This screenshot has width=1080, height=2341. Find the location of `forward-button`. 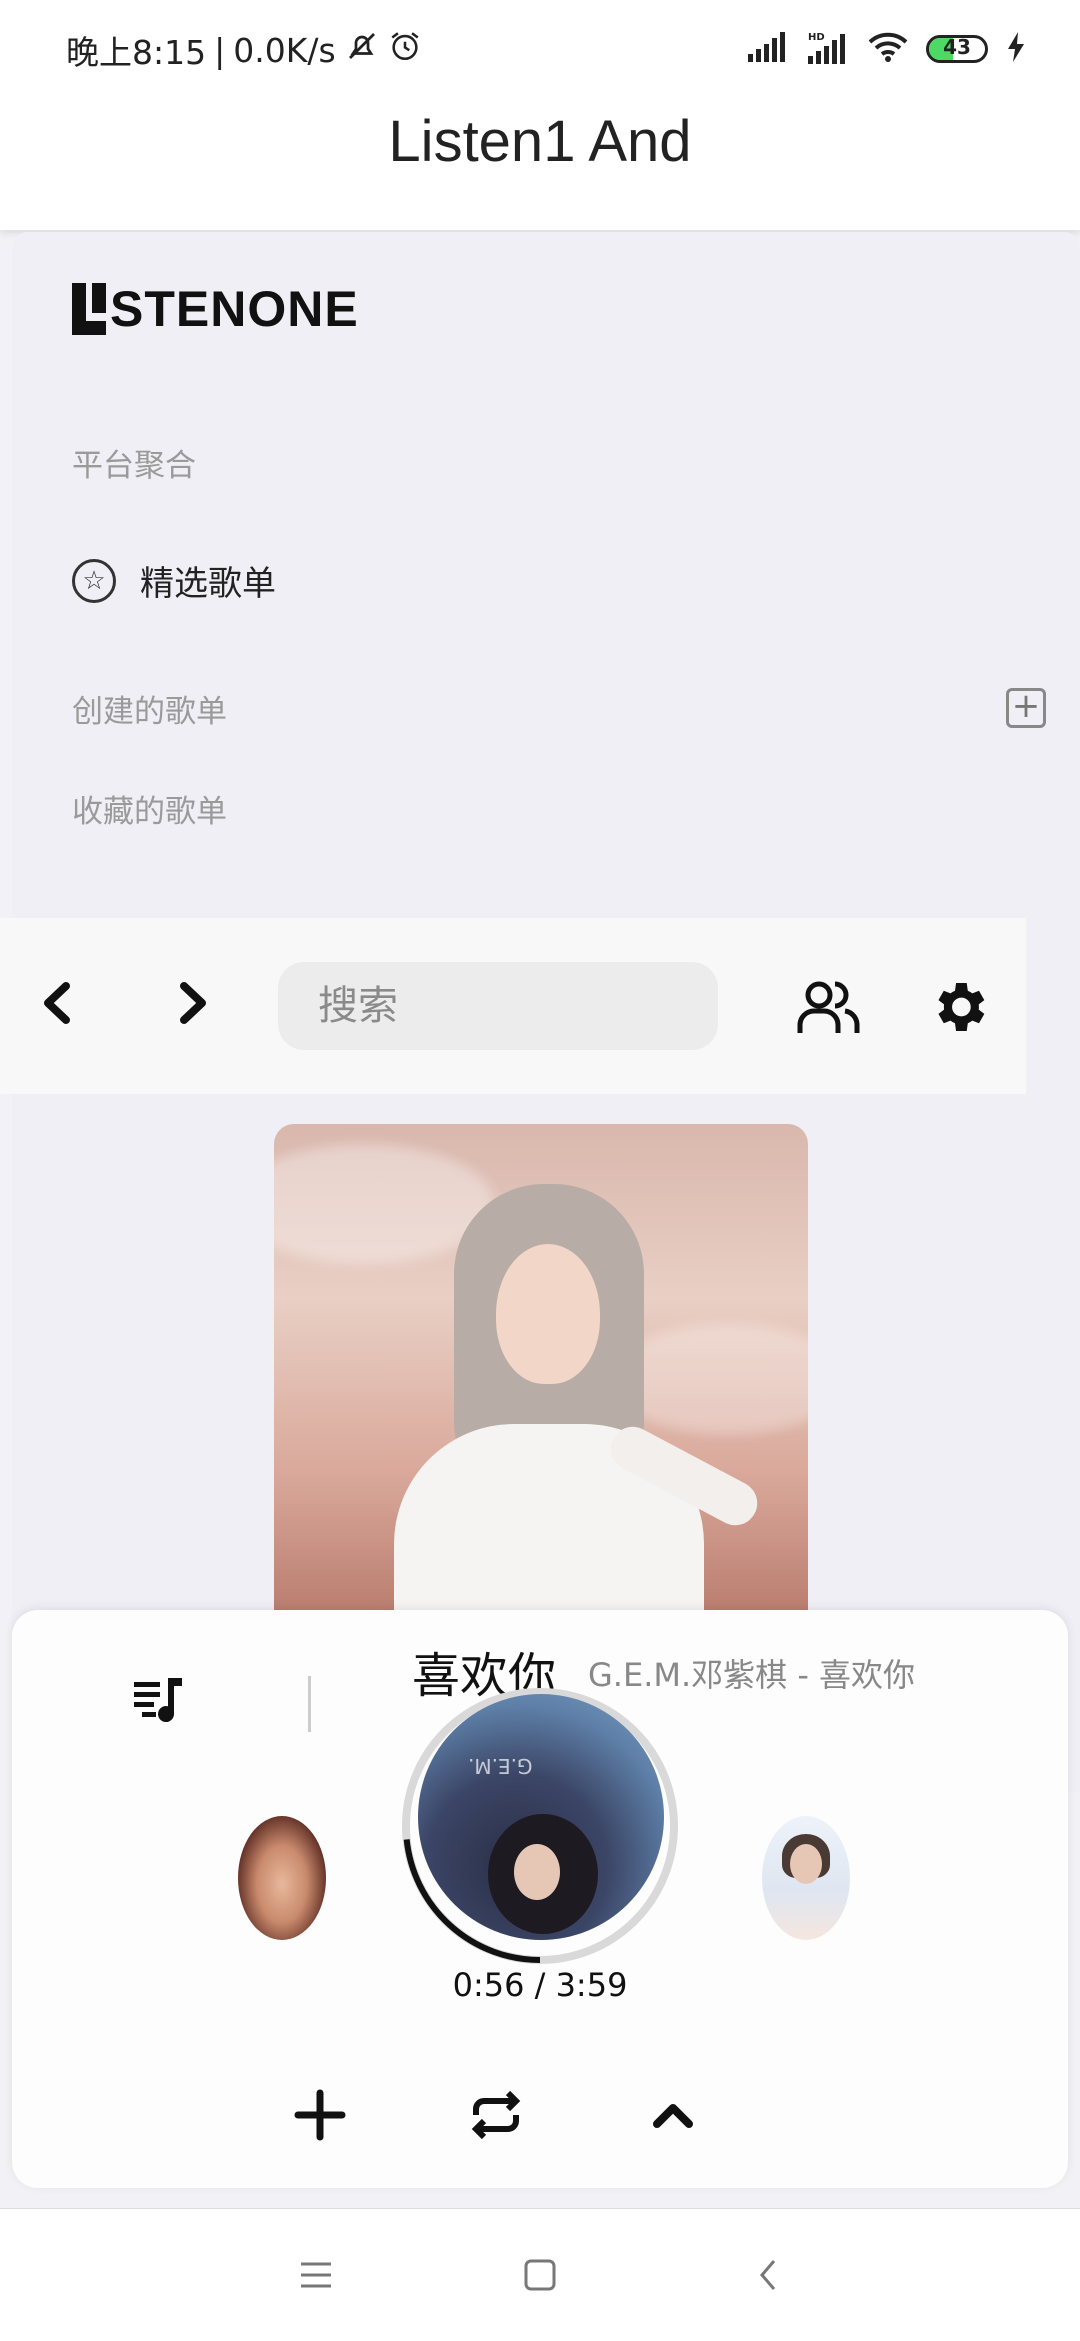

forward-button is located at coordinates (194, 1007).